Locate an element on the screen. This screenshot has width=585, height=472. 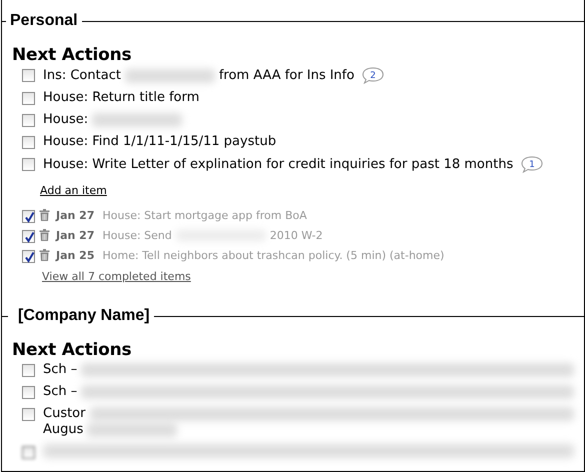
task-text: House: Find 1/1/11-1/15/11 paystub is located at coordinates (159, 142).